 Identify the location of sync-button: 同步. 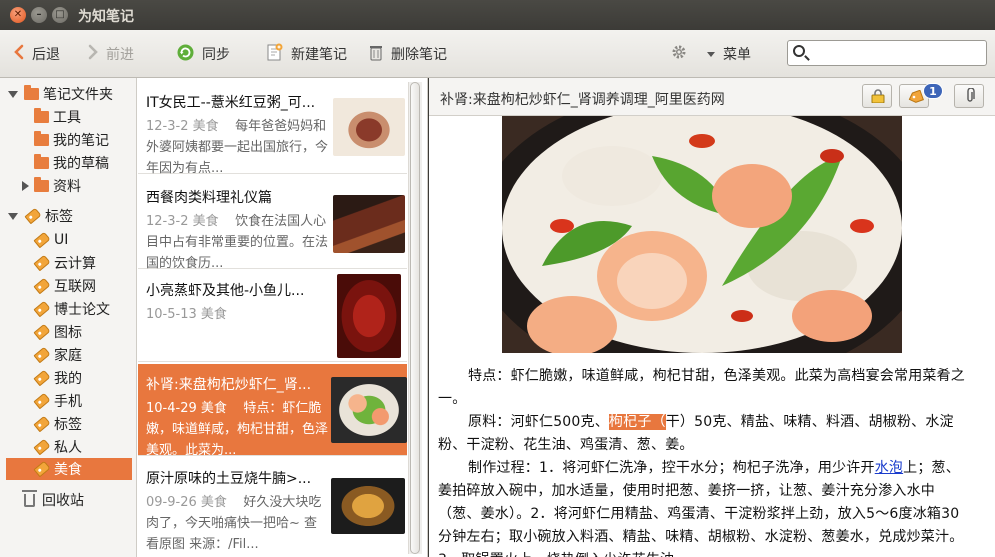
(203, 54).